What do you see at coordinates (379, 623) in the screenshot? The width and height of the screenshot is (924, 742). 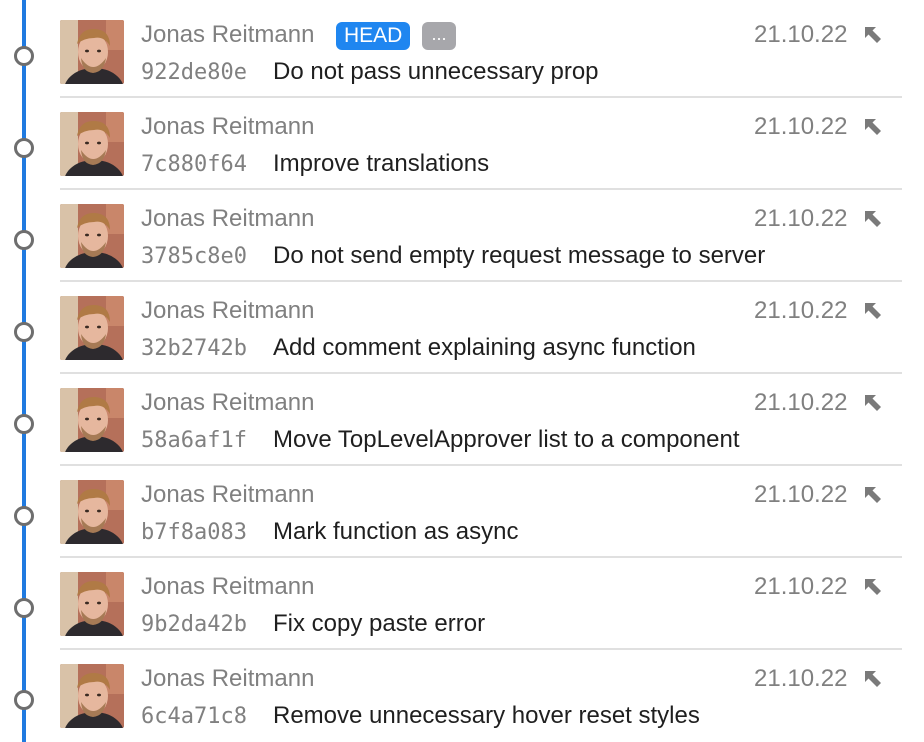 I see `commit-message: Fix copy paste error` at bounding box center [379, 623].